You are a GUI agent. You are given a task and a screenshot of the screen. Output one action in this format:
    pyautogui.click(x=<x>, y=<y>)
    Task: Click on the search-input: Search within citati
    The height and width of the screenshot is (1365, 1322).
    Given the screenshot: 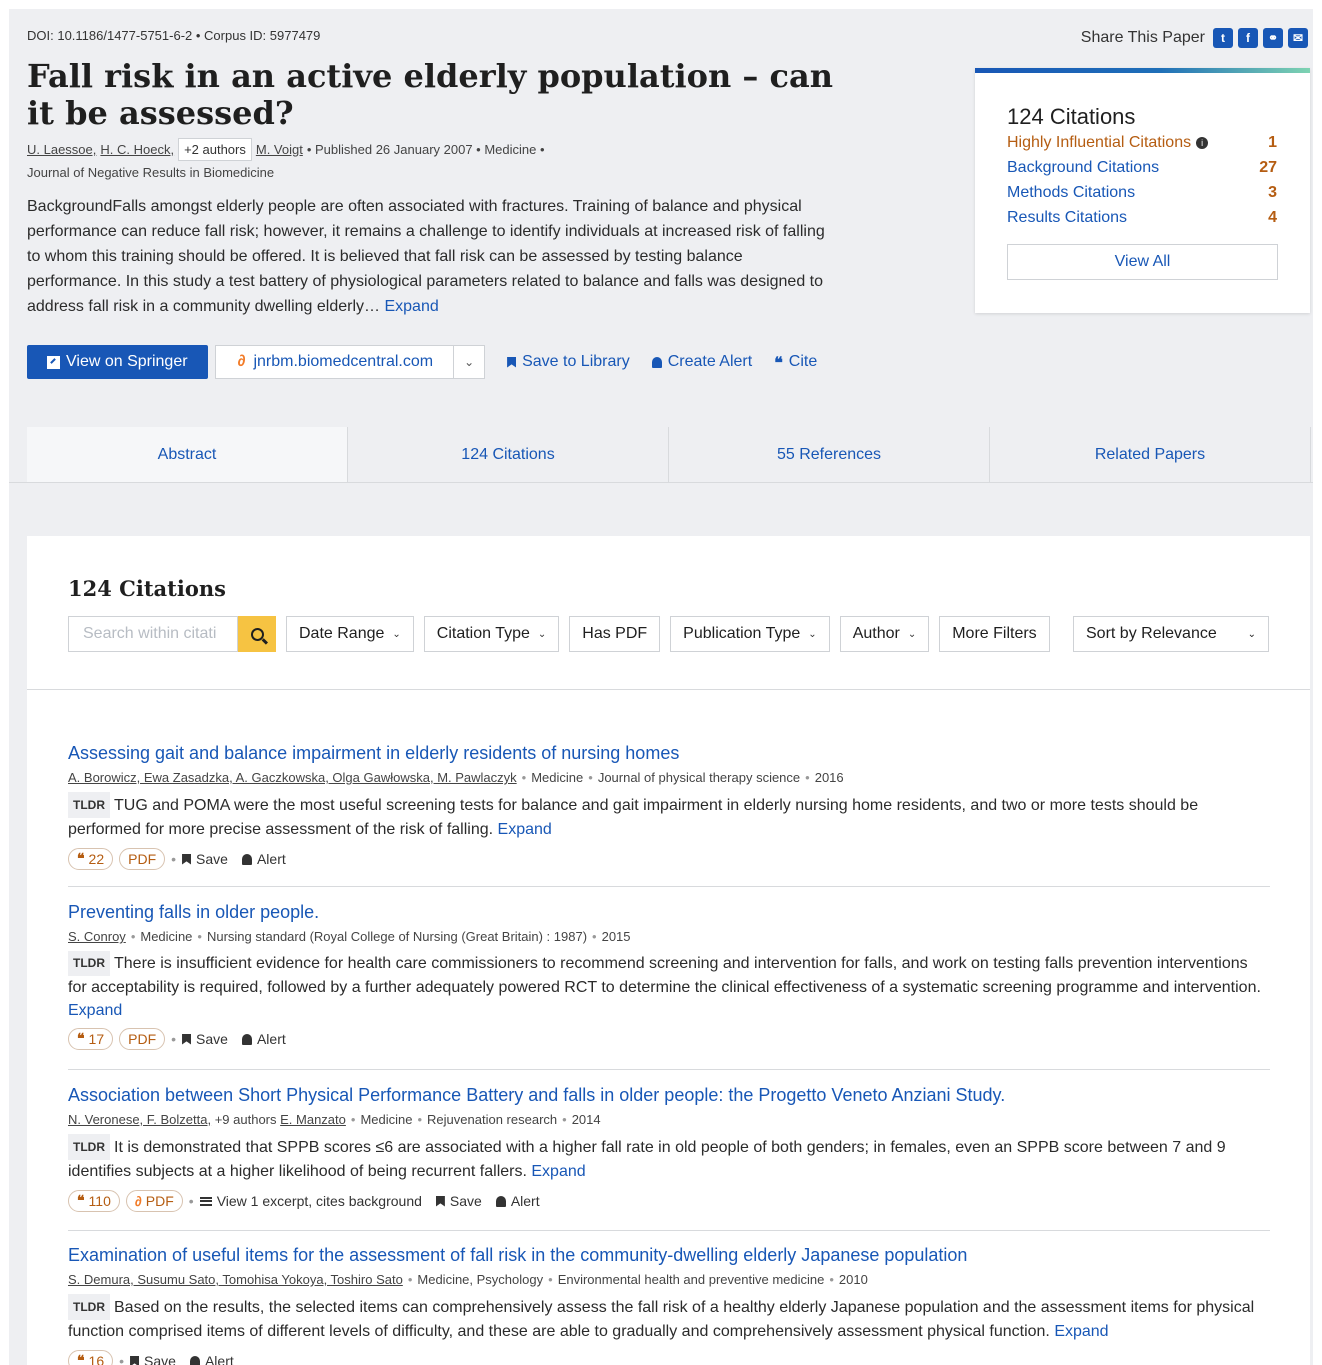 What is the action you would take?
    pyautogui.click(x=153, y=634)
    